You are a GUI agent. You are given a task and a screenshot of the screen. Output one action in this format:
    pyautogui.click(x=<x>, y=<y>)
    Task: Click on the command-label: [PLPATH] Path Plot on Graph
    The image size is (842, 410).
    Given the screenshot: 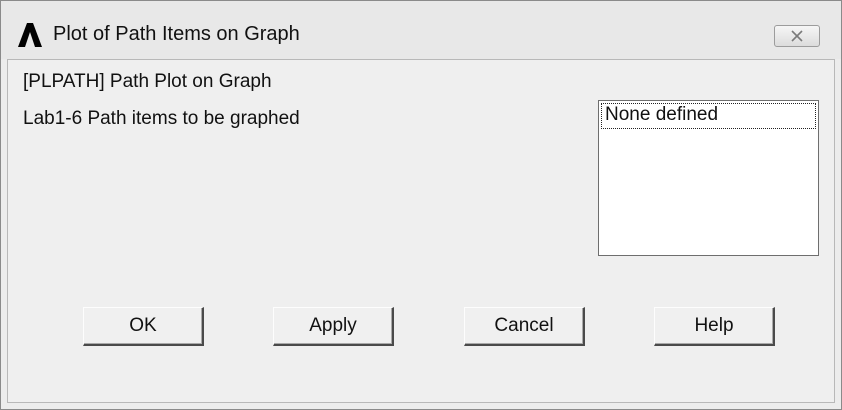 What is the action you would take?
    pyautogui.click(x=147, y=81)
    